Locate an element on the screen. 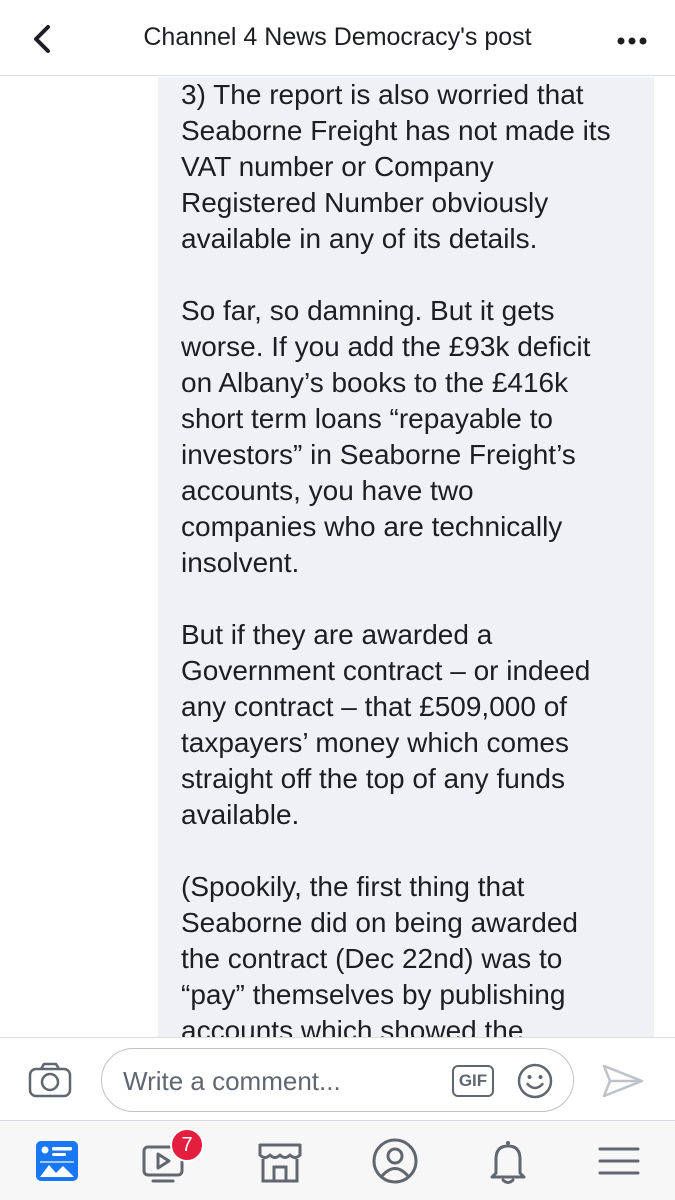  marketplace-icon is located at coordinates (280, 1163).